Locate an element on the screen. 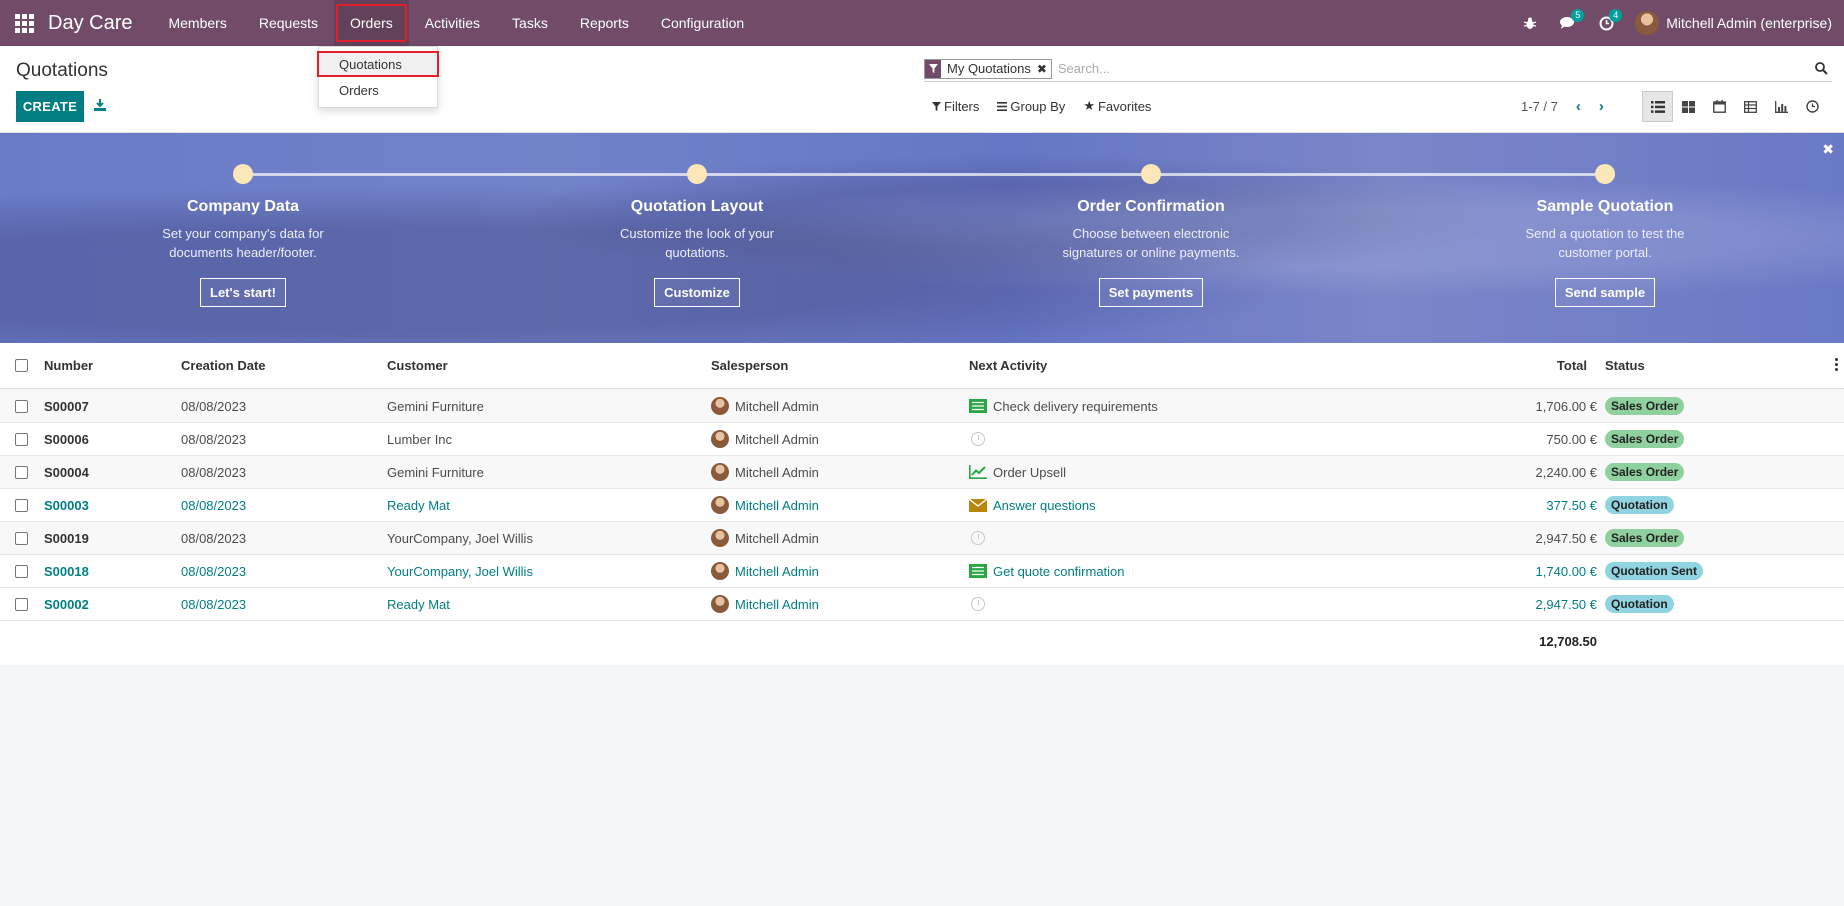  status-badge: Quotation Sent is located at coordinates (1654, 571).